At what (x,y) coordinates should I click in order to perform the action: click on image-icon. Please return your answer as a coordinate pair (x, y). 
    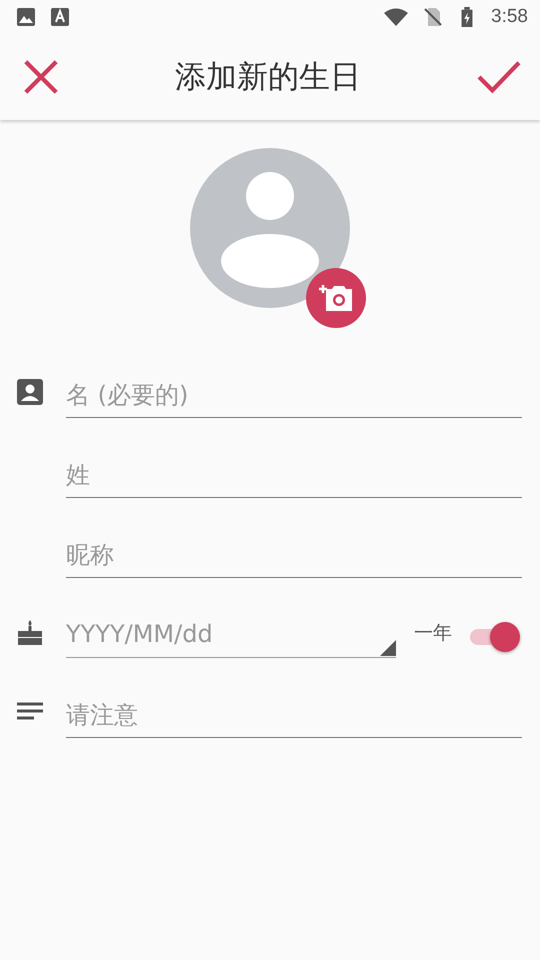
    Looking at the image, I should click on (26, 17).